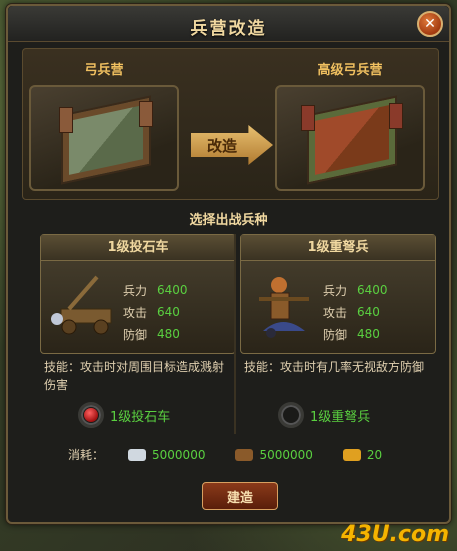 The height and width of the screenshot is (551, 457). Describe the element at coordinates (351, 454) in the screenshot. I see `gold-icon` at that location.